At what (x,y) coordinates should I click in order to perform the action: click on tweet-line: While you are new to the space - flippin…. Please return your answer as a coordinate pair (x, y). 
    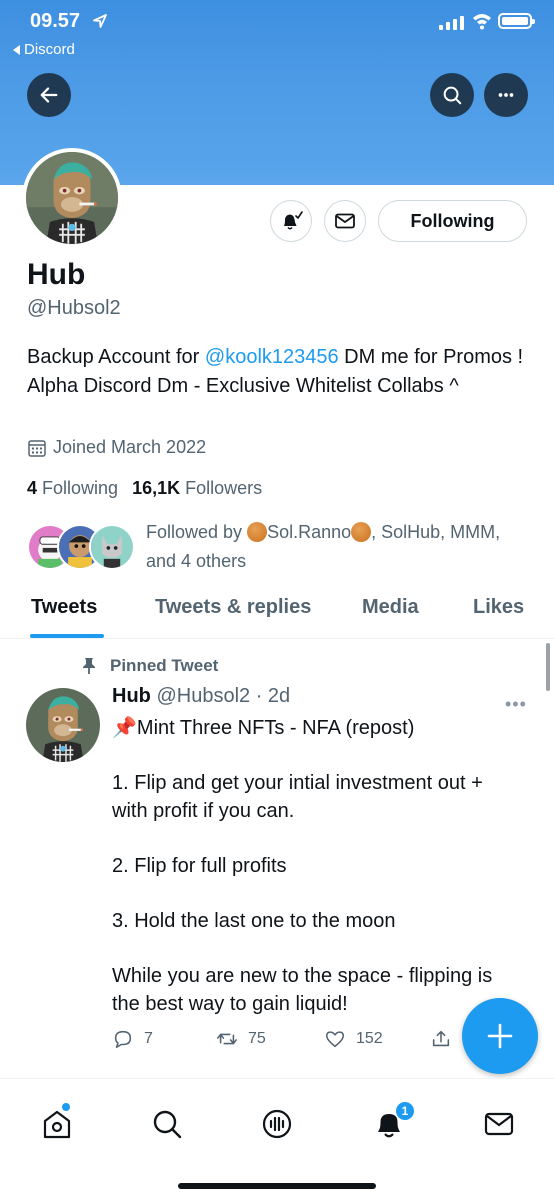
    Looking at the image, I should click on (302, 990).